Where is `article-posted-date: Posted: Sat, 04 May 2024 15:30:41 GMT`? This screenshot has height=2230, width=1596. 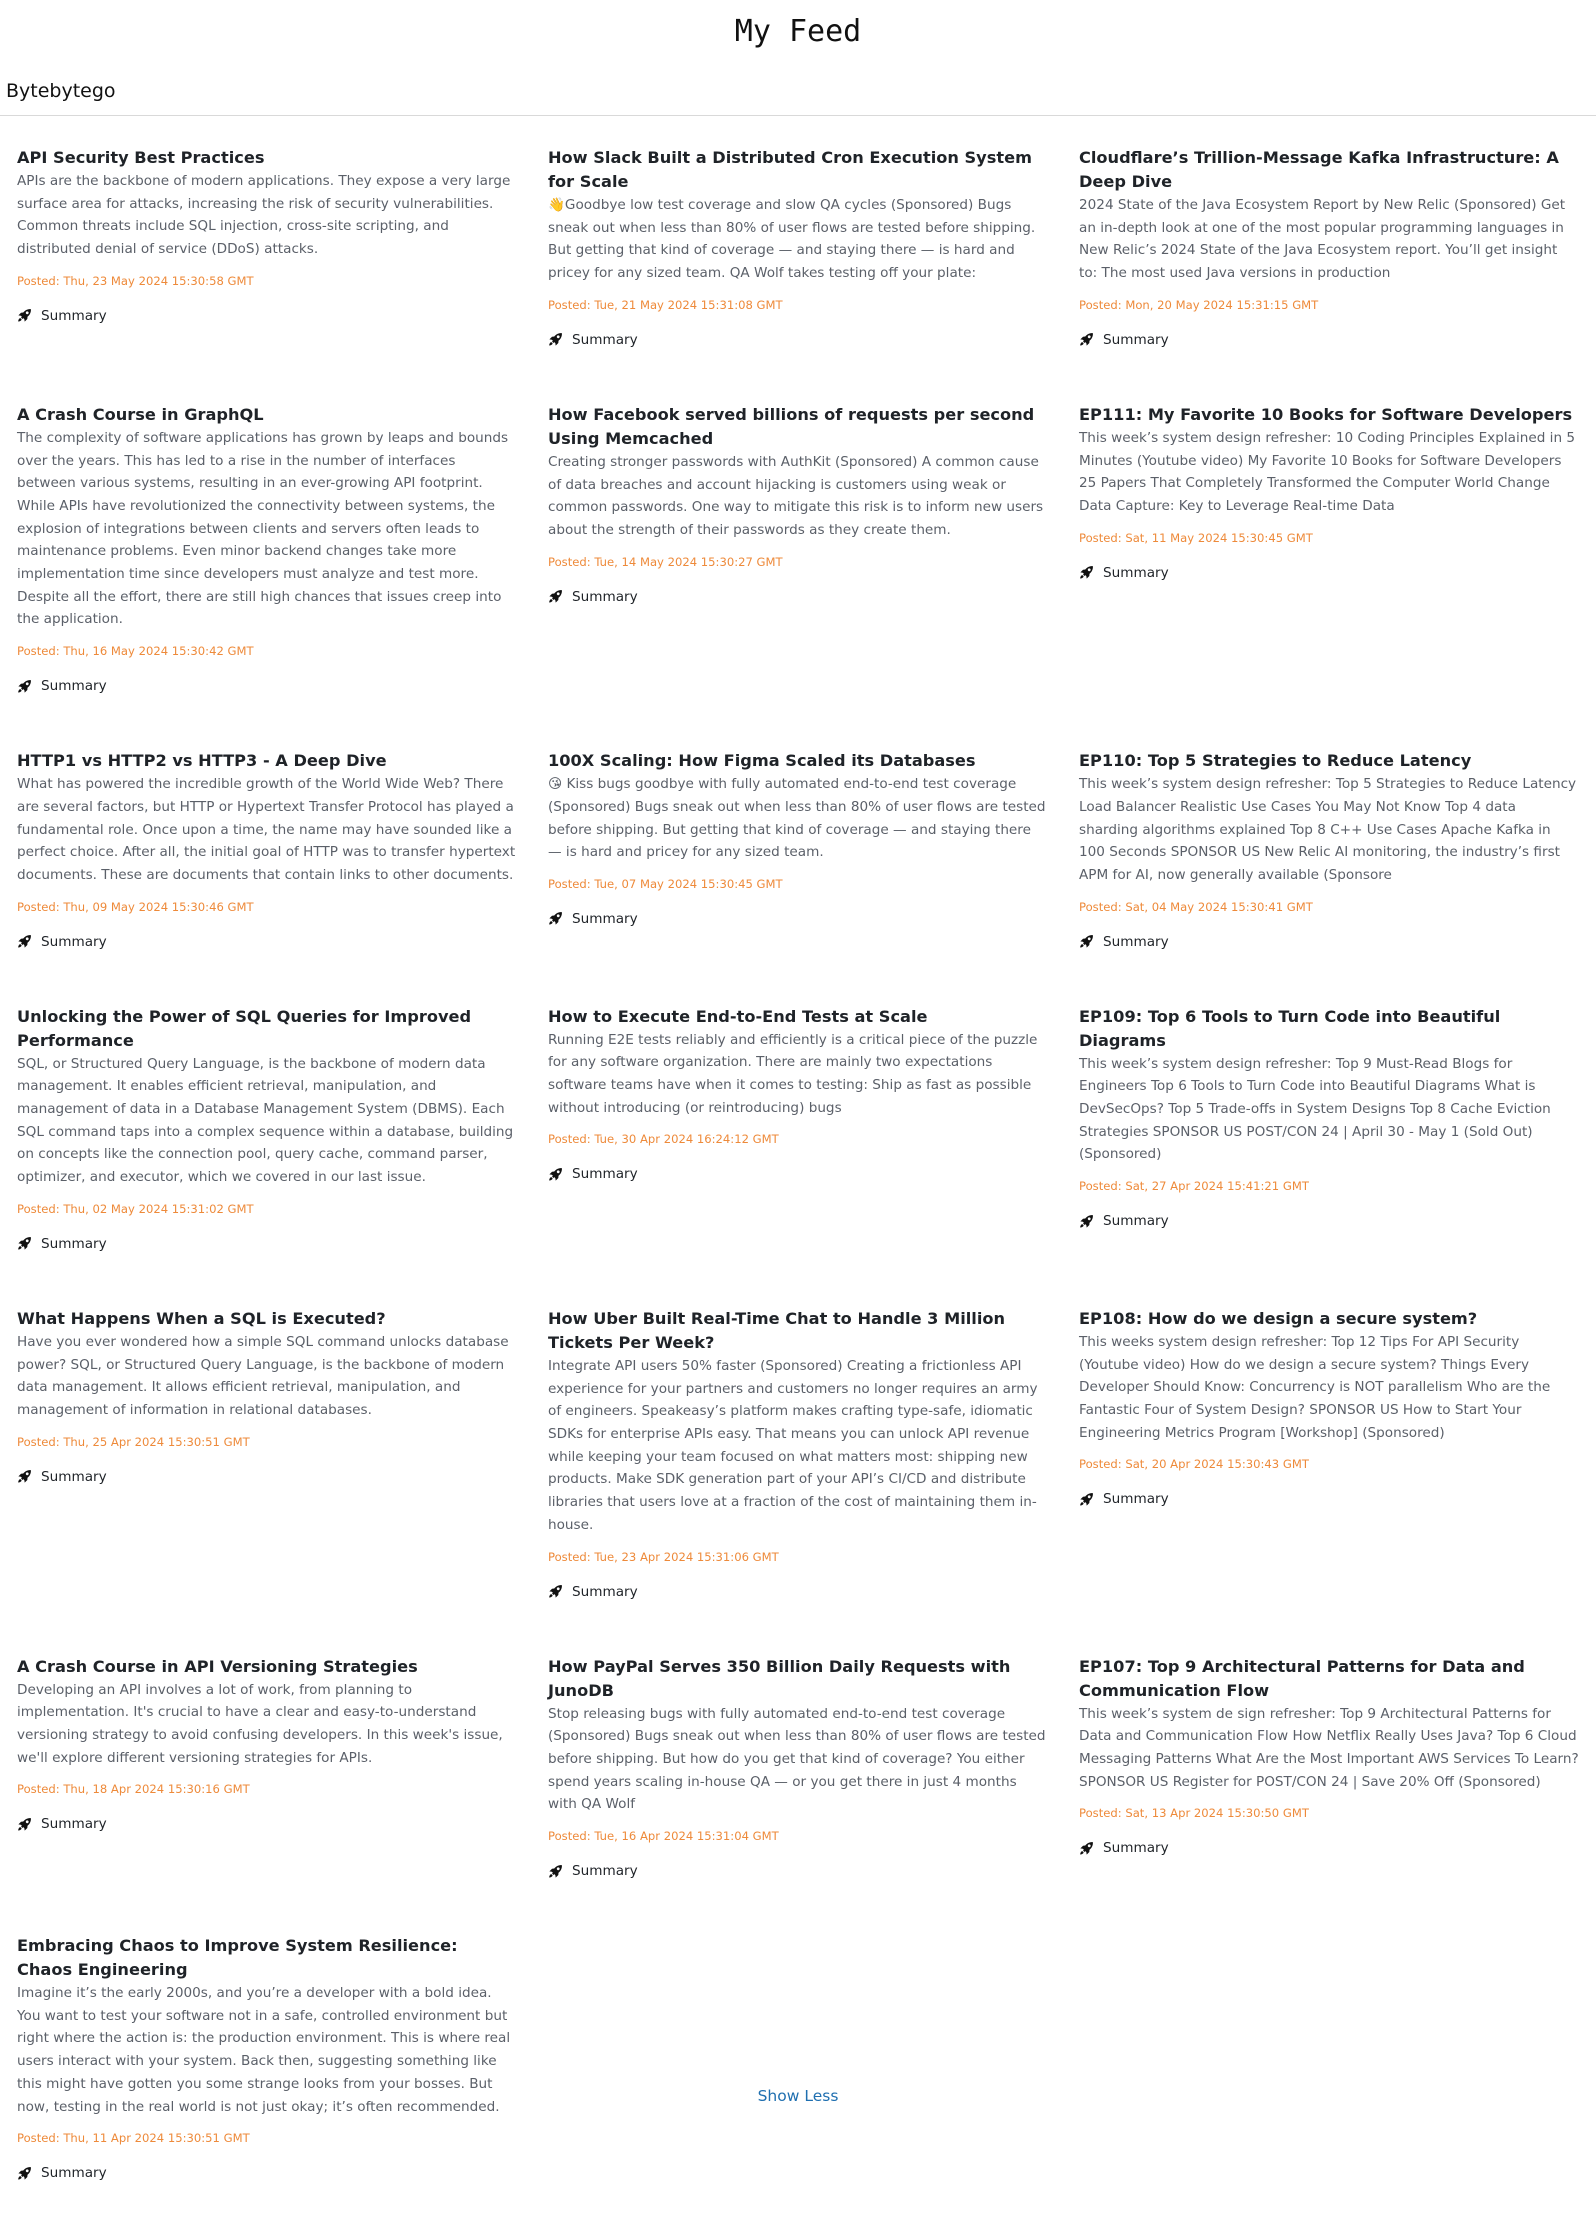 article-posted-date: Posted: Sat, 04 May 2024 15:30:41 GMT is located at coordinates (1196, 906).